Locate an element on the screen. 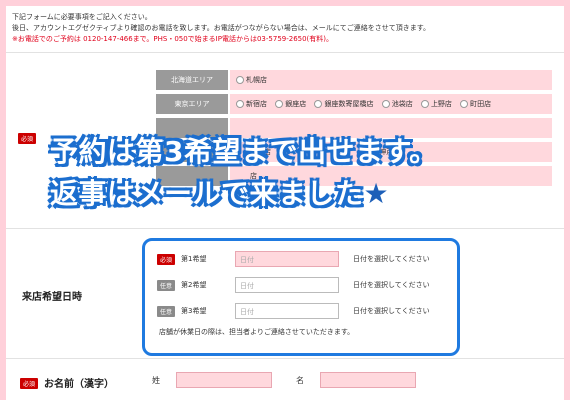 This screenshot has height=400, width=570. date-input-1: 日付 is located at coordinates (287, 259).